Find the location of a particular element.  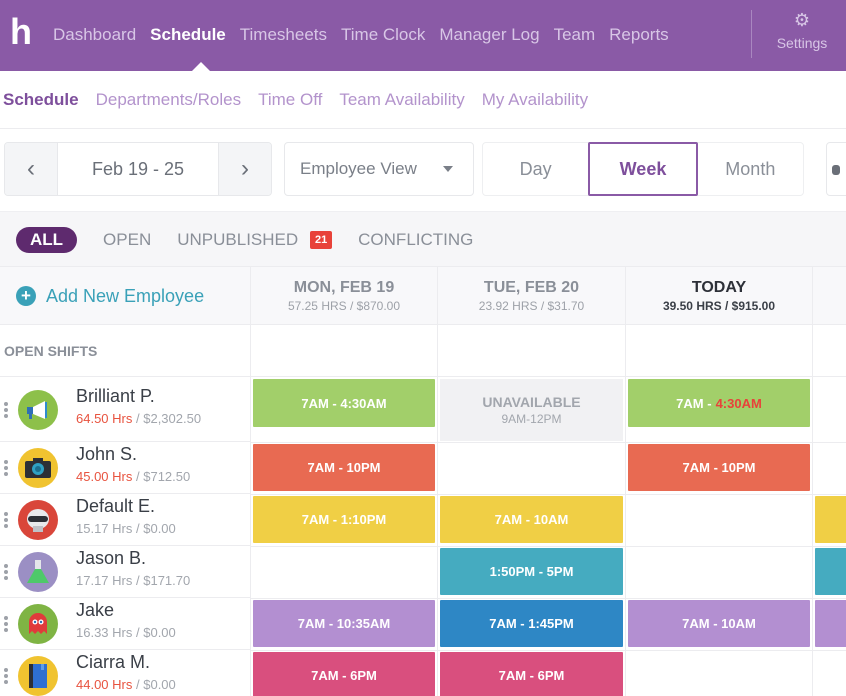

date-range-label: Feb 19 - 25 is located at coordinates (138, 169).